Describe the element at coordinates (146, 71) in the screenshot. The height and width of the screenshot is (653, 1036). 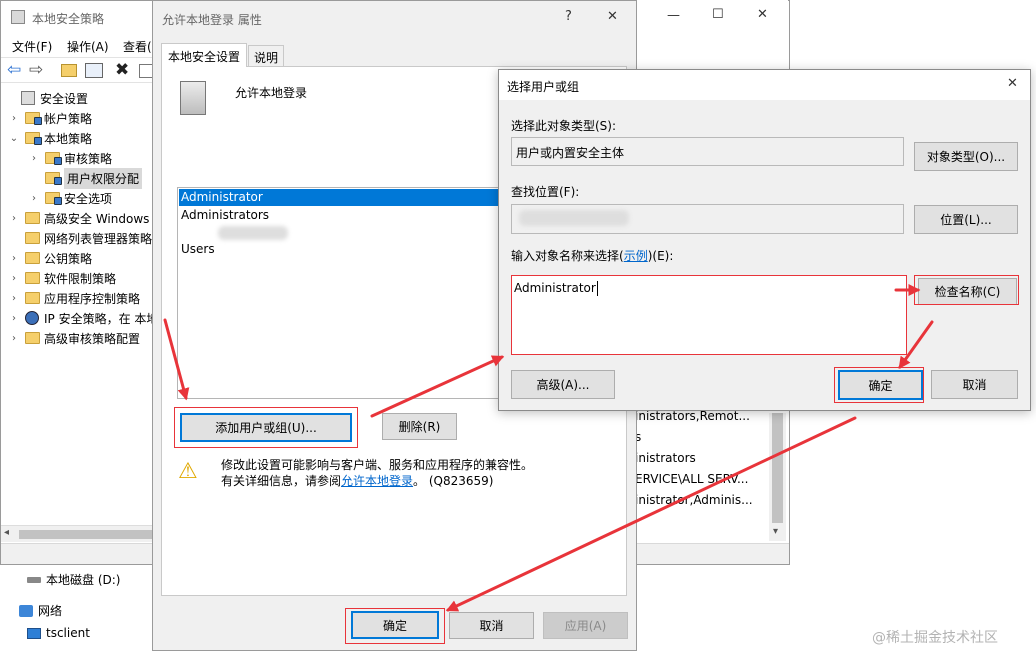
I see `properties-icon` at that location.